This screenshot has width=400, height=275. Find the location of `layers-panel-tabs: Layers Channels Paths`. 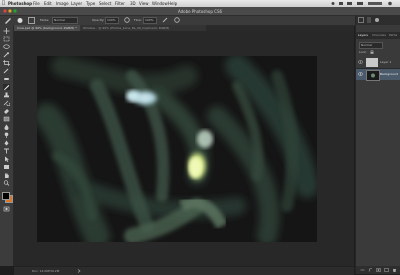

layers-panel-tabs: Layers Channels Paths is located at coordinates (378, 35).